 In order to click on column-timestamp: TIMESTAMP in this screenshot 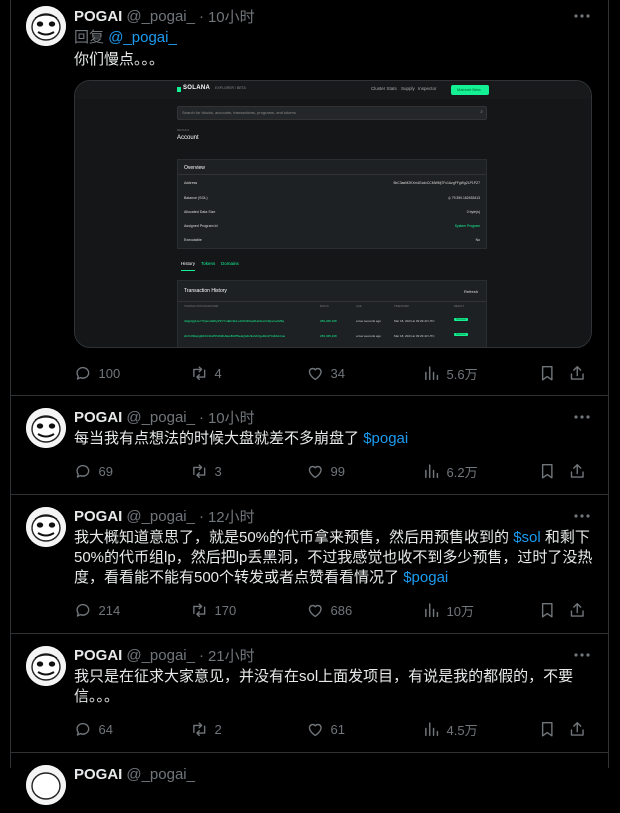, I will do `click(401, 306)`.